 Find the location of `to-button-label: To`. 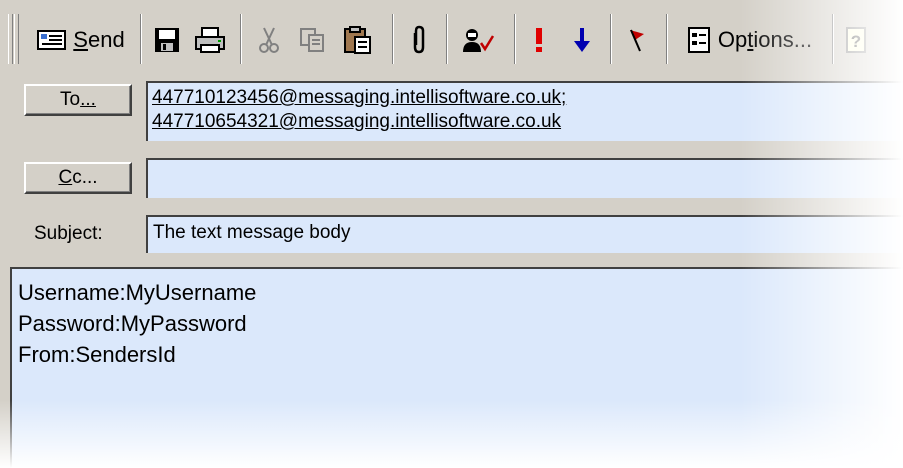

to-button-label: To is located at coordinates (70, 99).